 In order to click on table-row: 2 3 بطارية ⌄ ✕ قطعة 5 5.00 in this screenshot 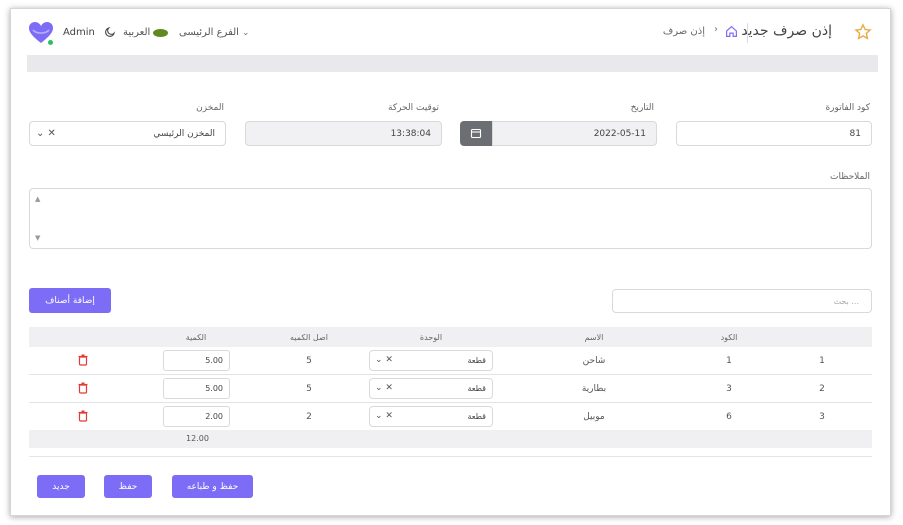, I will do `click(450, 389)`.